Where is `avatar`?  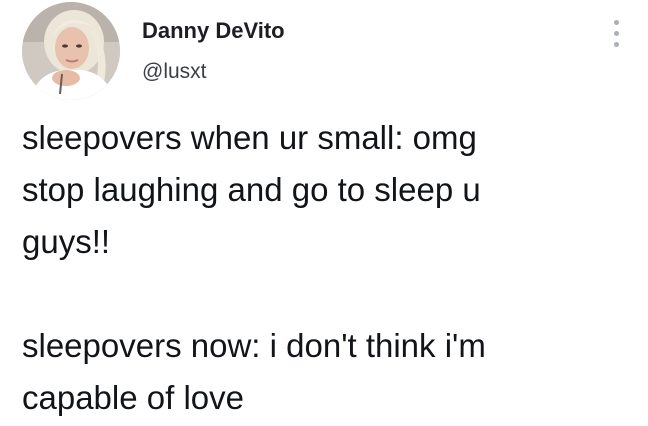 avatar is located at coordinates (71, 51).